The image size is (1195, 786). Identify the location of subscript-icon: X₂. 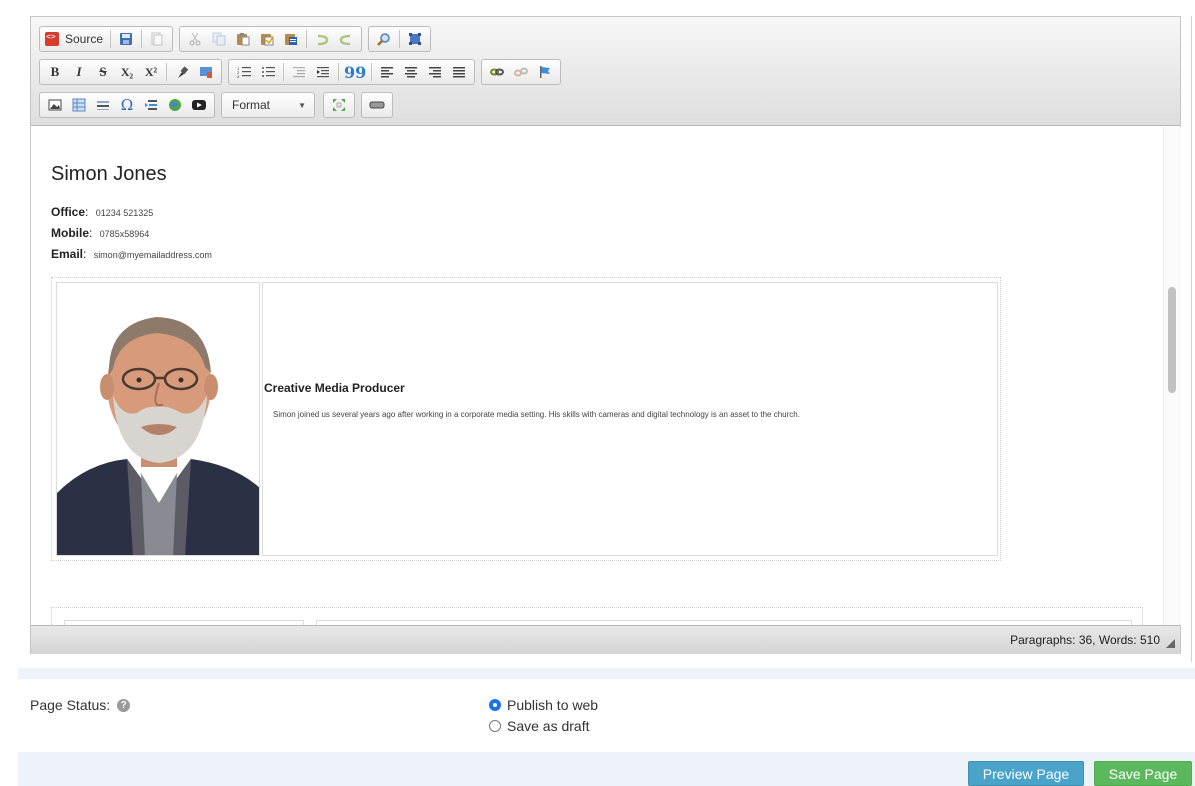
(127, 71).